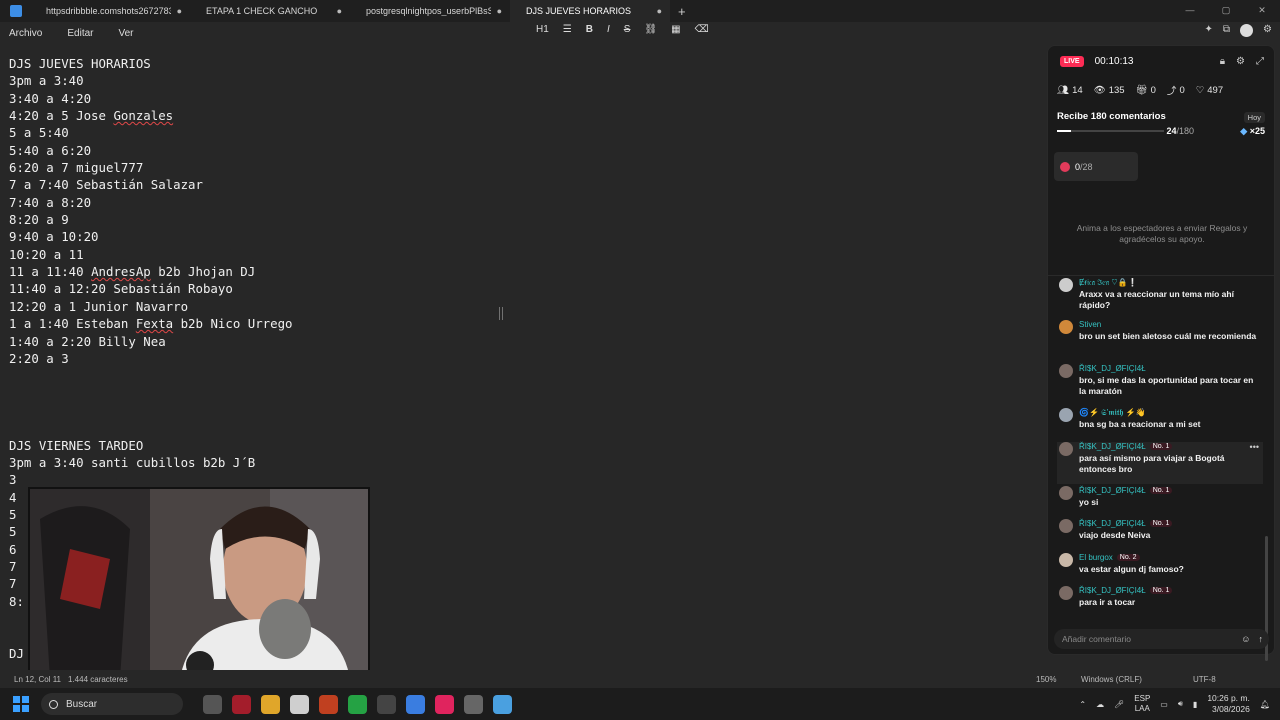 Image resolution: width=1280 pixels, height=720 pixels. What do you see at coordinates (567, 29) in the screenshot?
I see `list-icon: ☰` at bounding box center [567, 29].